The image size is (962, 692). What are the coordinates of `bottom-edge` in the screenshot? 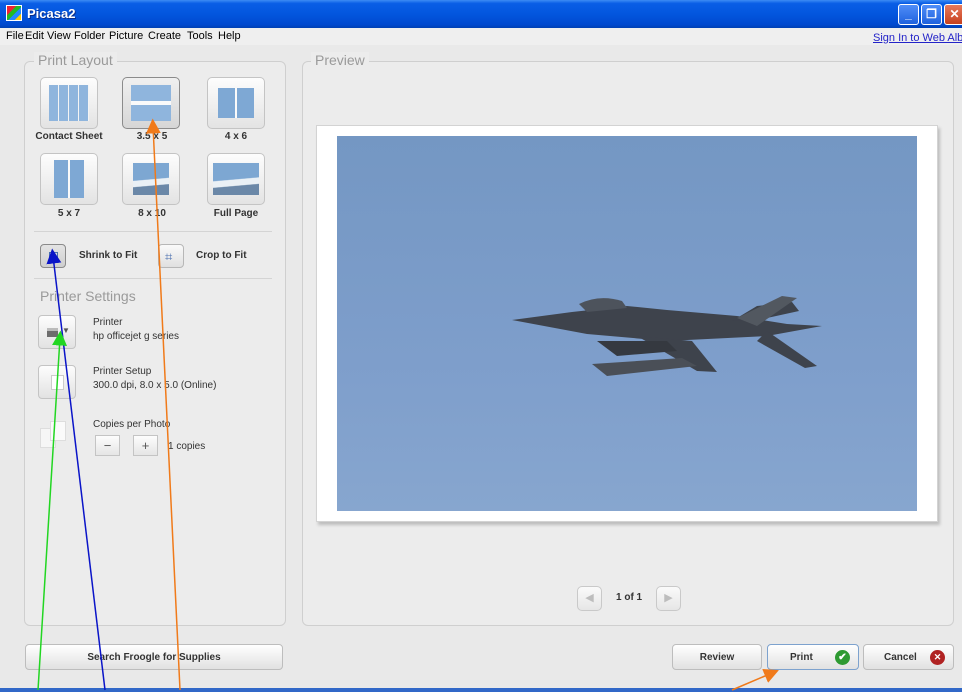 It's located at (481, 690).